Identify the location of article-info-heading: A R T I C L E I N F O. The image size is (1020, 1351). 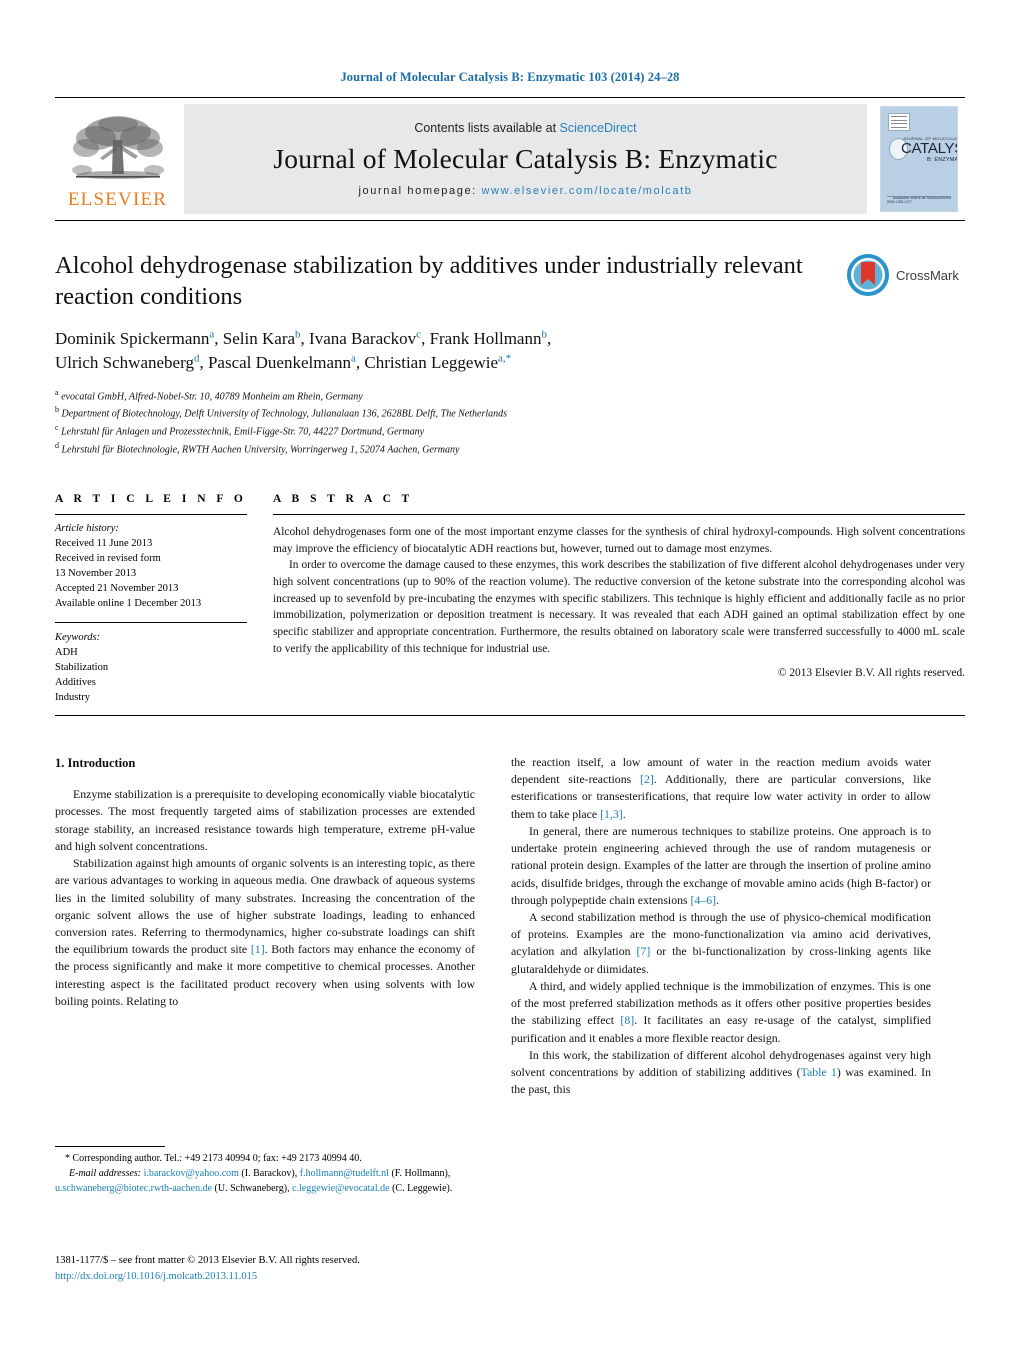
(151, 499).